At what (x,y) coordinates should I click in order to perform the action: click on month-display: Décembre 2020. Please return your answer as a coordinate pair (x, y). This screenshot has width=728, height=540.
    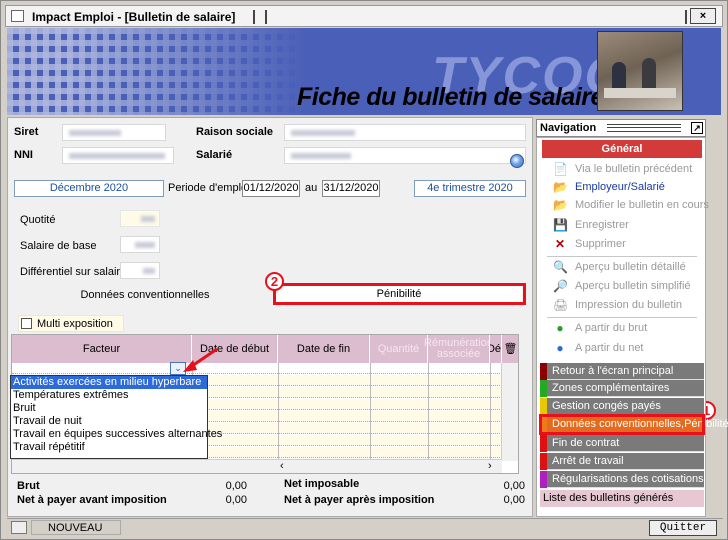
    Looking at the image, I should click on (89, 188).